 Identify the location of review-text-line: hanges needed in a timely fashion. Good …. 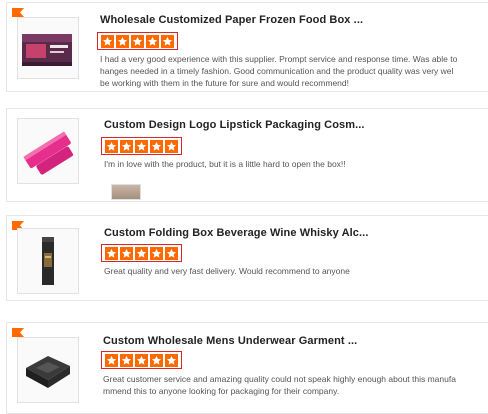
(277, 71).